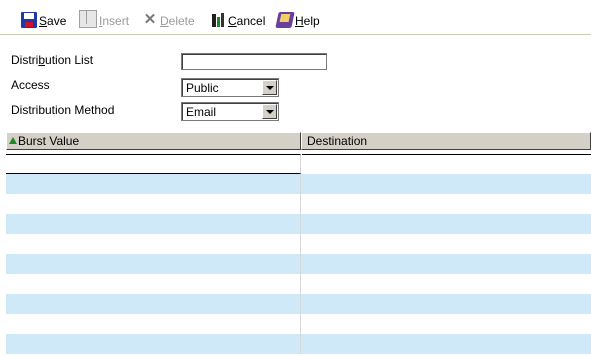 This screenshot has width=591, height=356. What do you see at coordinates (52, 60) in the screenshot?
I see `distribution-list-label: Distribution List` at bounding box center [52, 60].